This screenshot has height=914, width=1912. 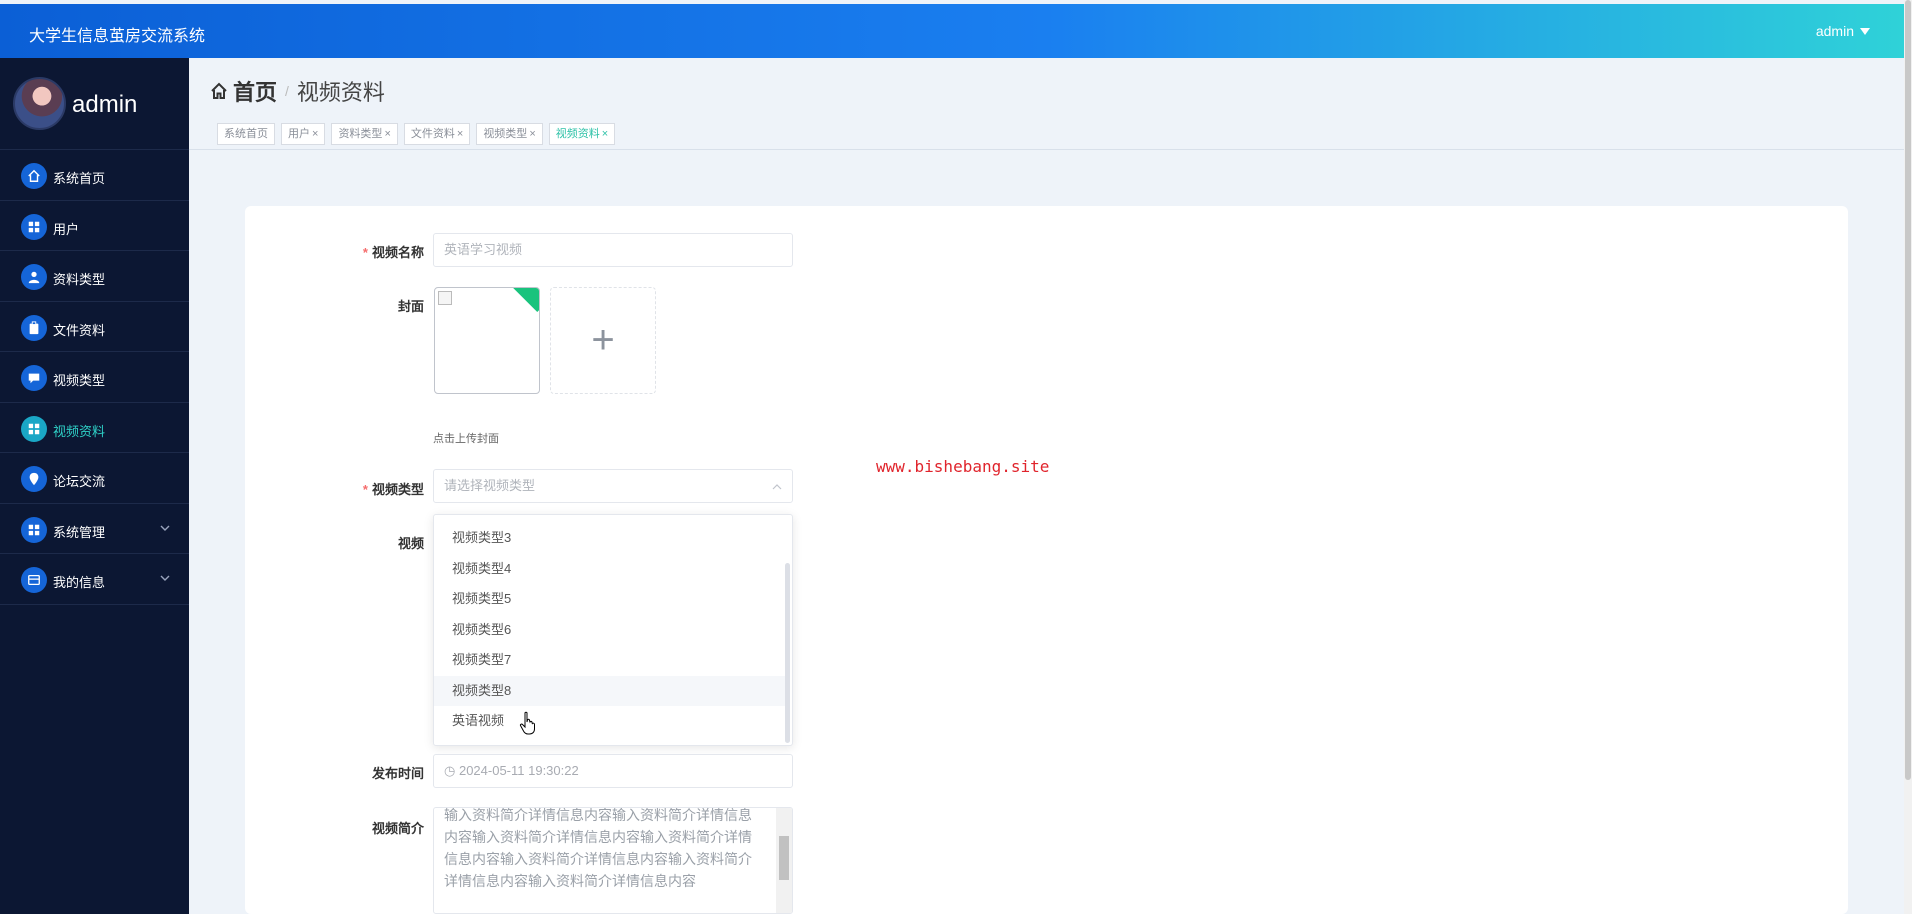 I want to click on sidebar-item-system-management: 系统管理, so click(x=94, y=529).